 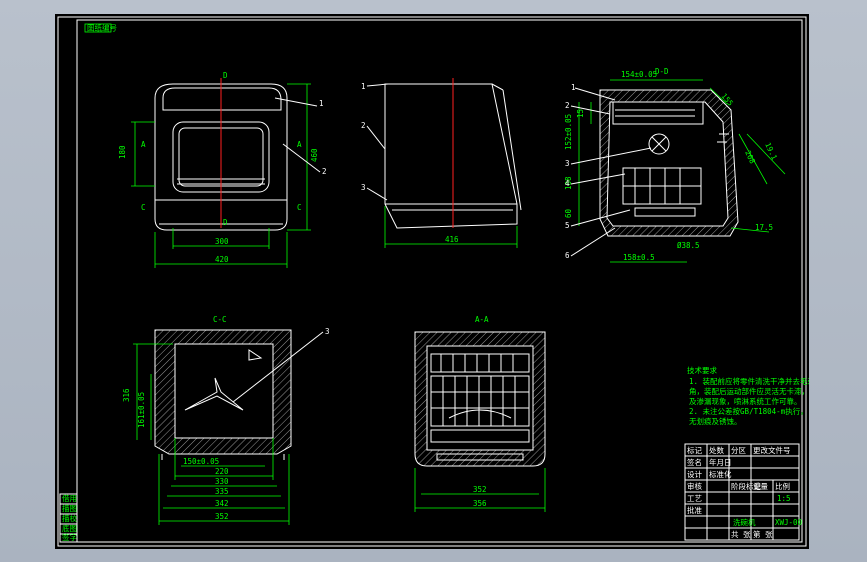 I want to click on dd-leader-1: 1, so click(x=573, y=87).